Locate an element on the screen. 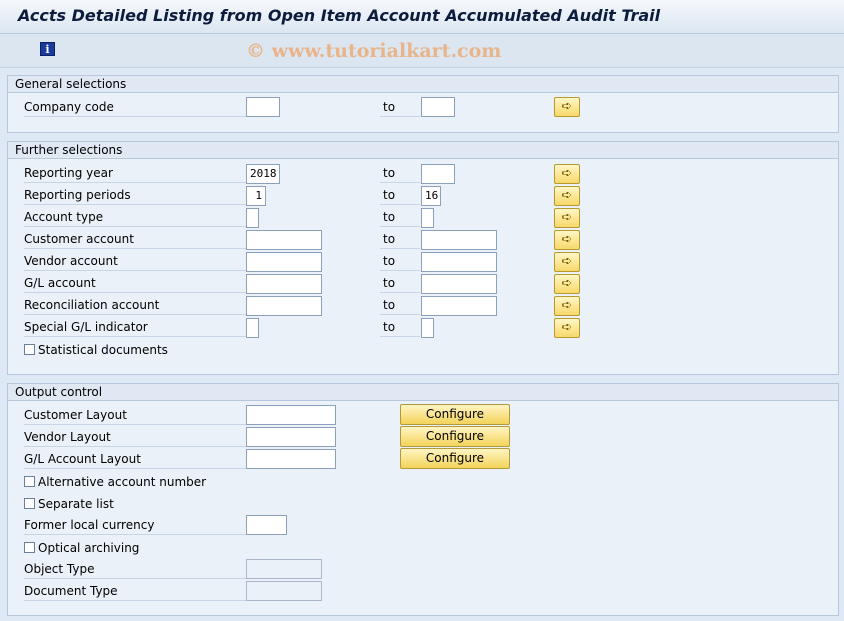  gl-account-low-input is located at coordinates (284, 284).